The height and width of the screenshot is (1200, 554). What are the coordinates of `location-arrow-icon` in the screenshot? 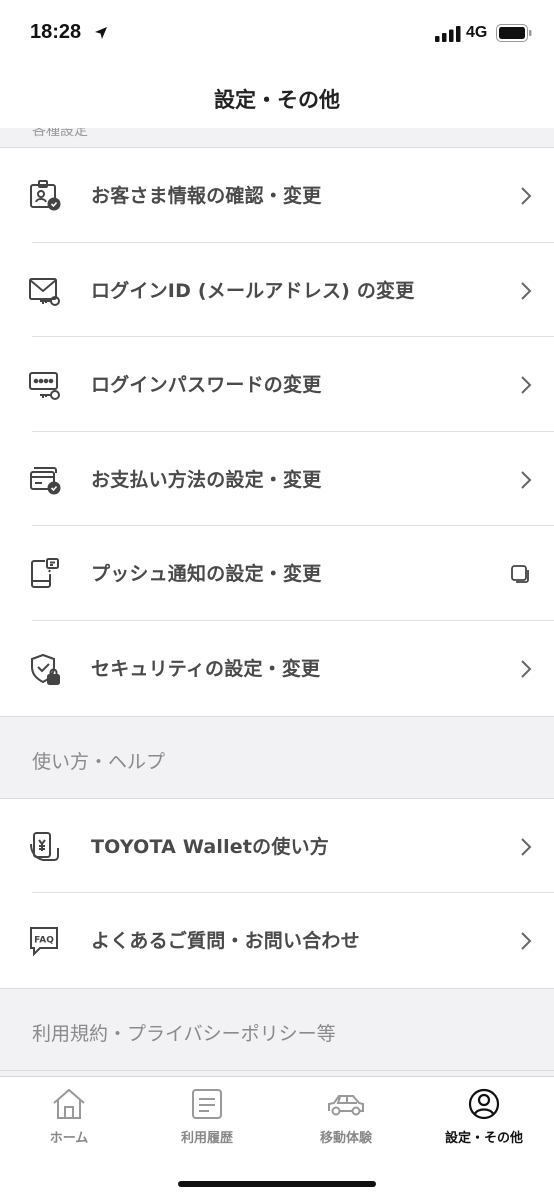 It's located at (101, 34).